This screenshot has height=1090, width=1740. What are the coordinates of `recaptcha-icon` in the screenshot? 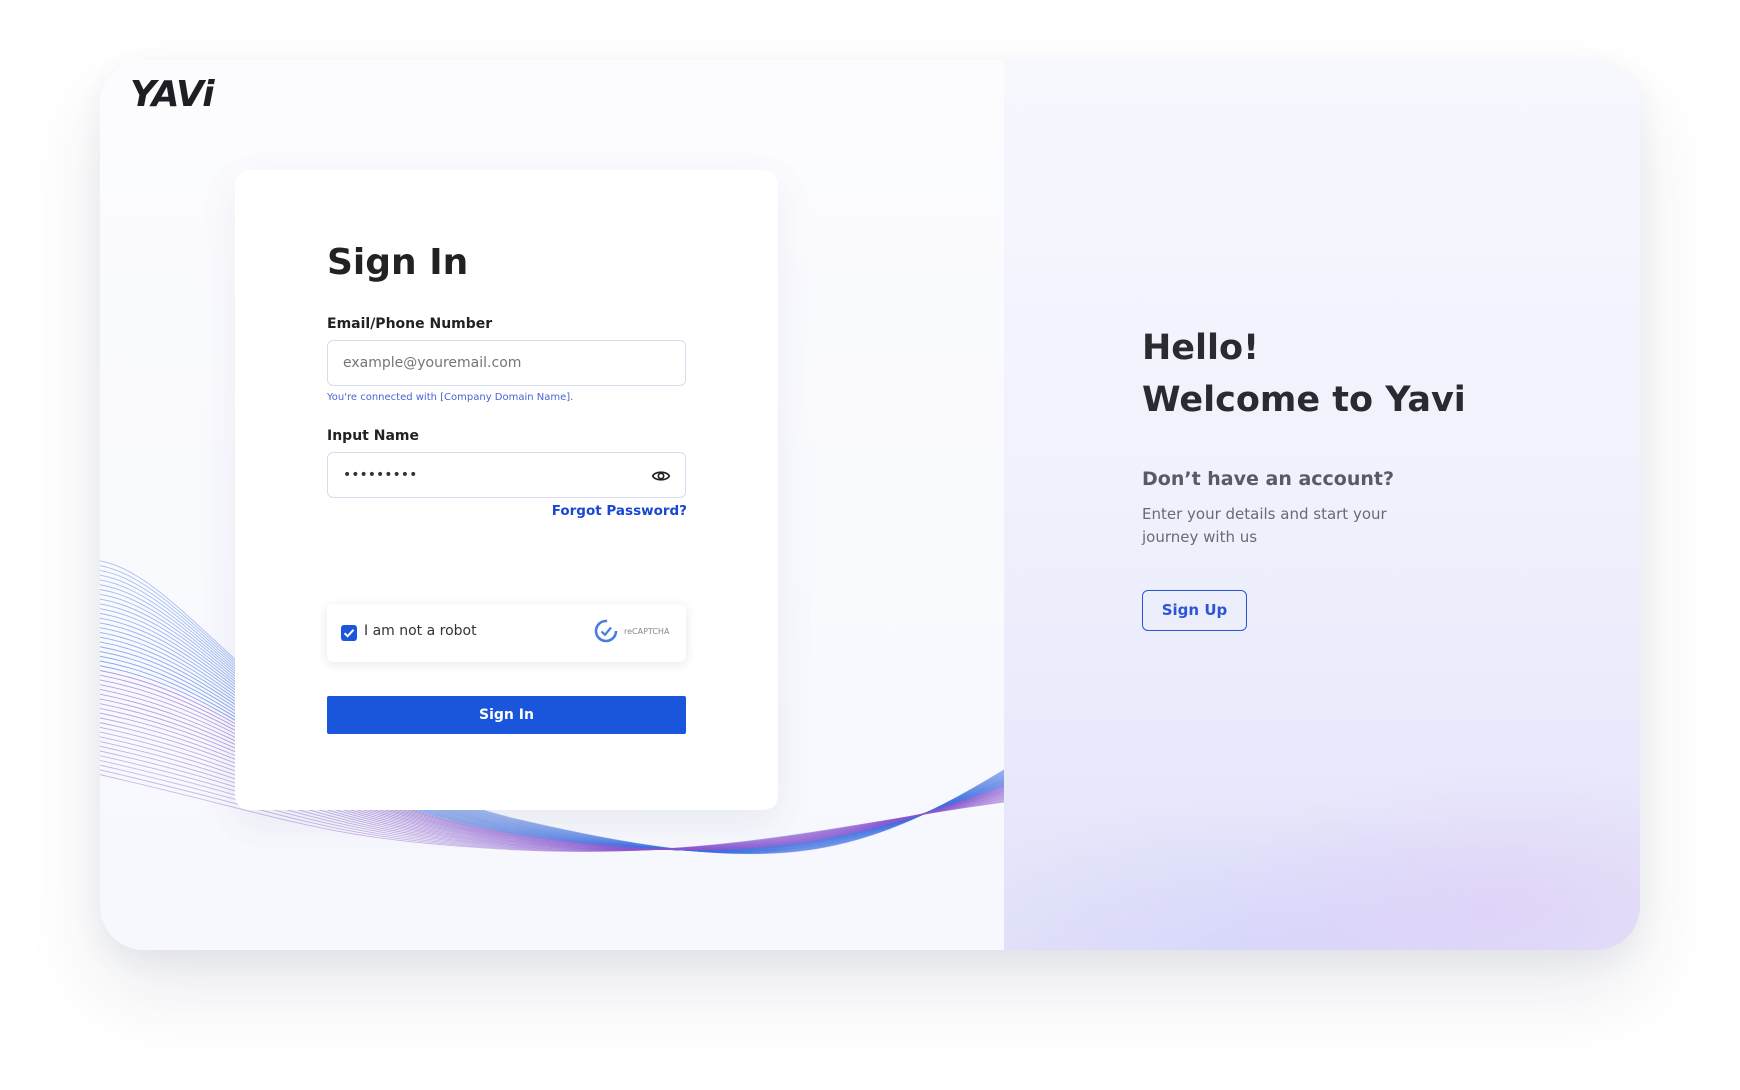 It's located at (606, 631).